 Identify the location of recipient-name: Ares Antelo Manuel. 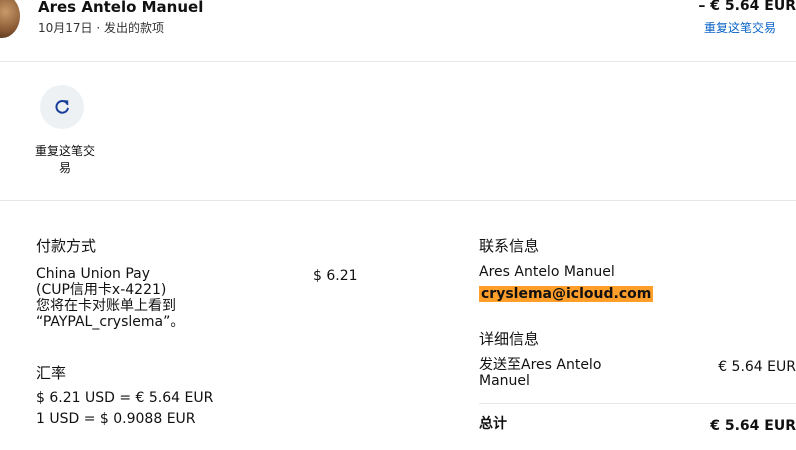
(121, 8).